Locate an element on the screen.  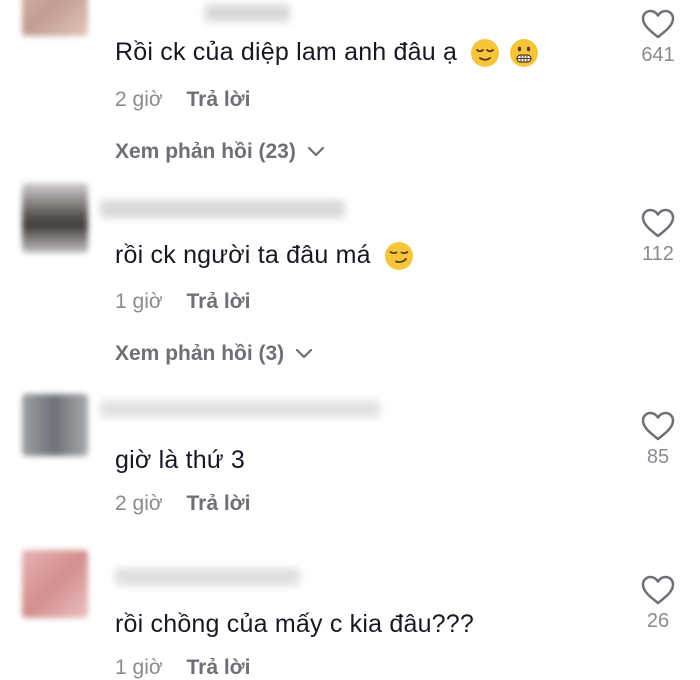
smirking-face-icon is located at coordinates (398, 256).